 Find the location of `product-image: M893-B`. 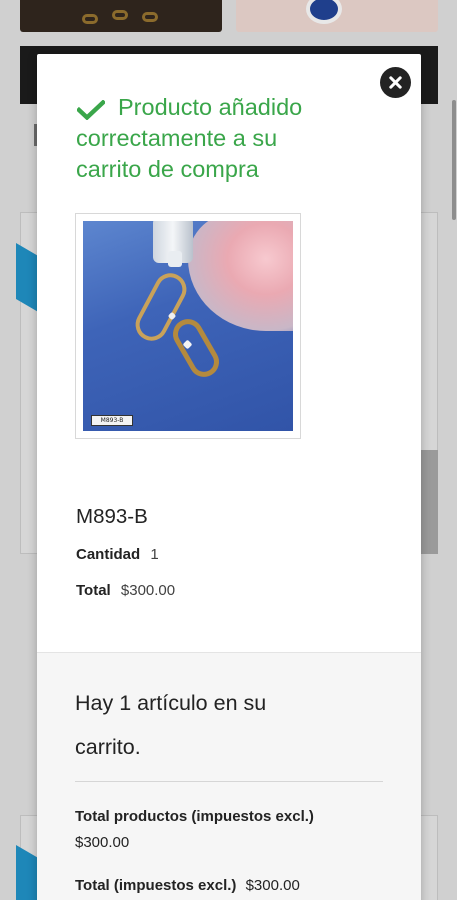

product-image: M893-B is located at coordinates (188, 326).